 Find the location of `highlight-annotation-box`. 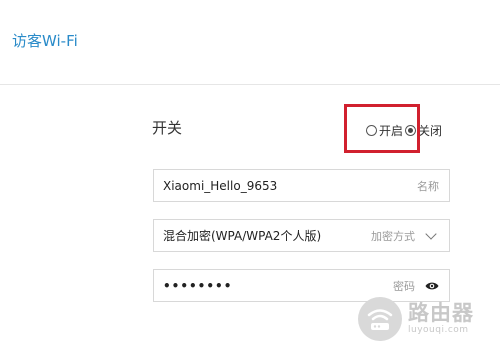

highlight-annotation-box is located at coordinates (382, 128).